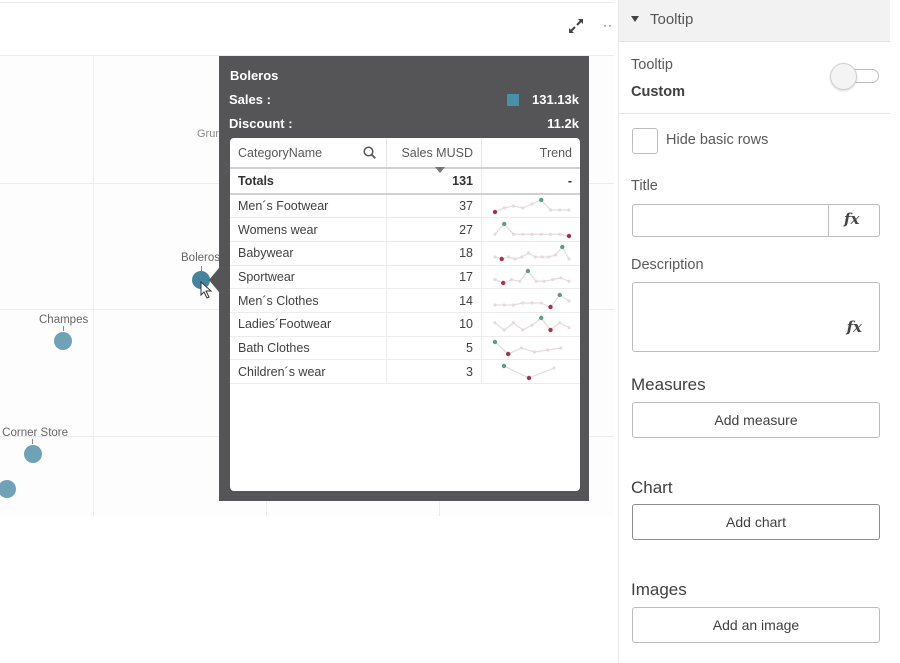  I want to click on measures-heading: Measures, so click(668, 384).